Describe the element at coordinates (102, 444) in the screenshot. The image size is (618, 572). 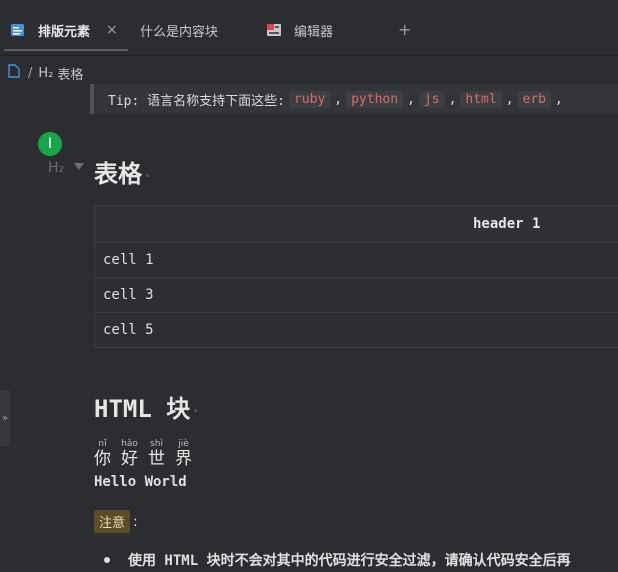
I see `pinyin: nǐ` at that location.